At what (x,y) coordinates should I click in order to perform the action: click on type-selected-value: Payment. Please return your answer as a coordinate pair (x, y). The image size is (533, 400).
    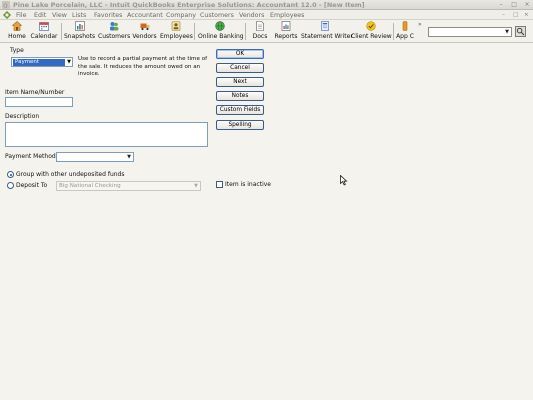
    Looking at the image, I should click on (39, 62).